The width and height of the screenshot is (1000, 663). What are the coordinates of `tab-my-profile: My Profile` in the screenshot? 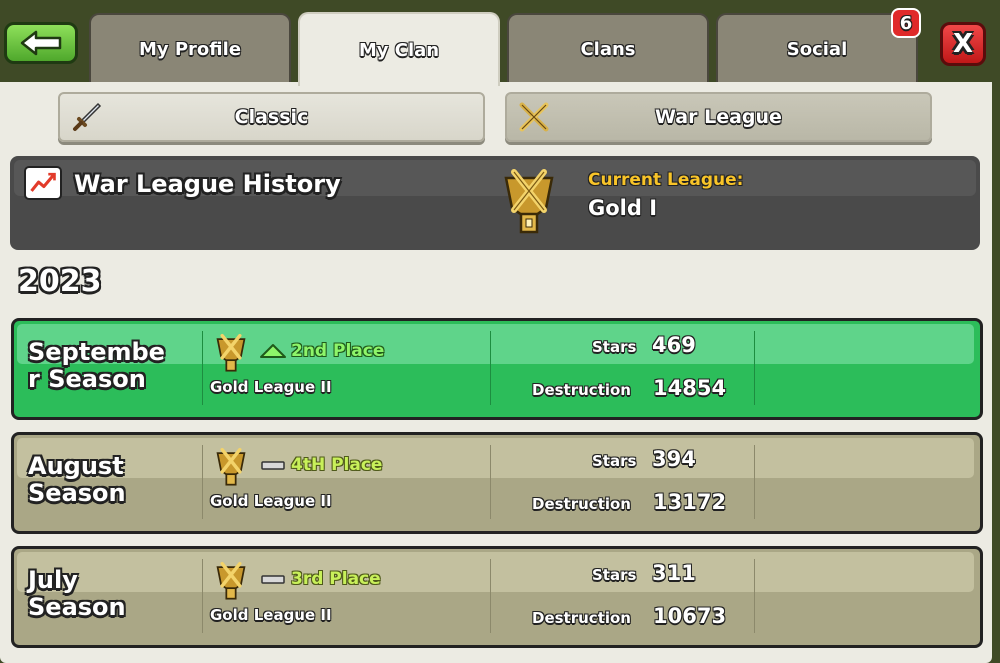 It's located at (190, 48).